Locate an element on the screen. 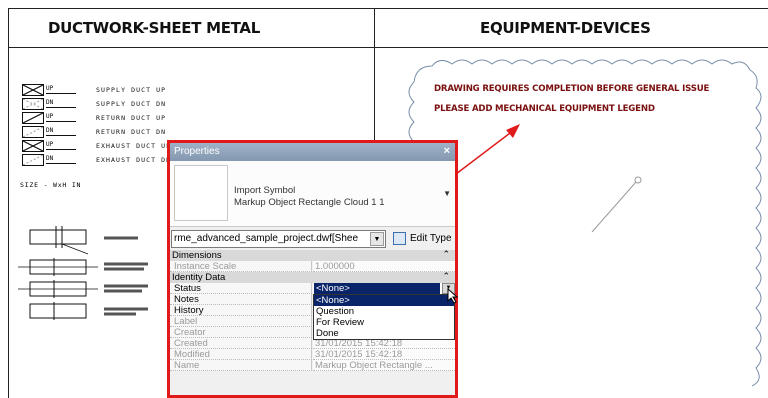 The height and width of the screenshot is (398, 768). property-name: Notes is located at coordinates (241, 299).